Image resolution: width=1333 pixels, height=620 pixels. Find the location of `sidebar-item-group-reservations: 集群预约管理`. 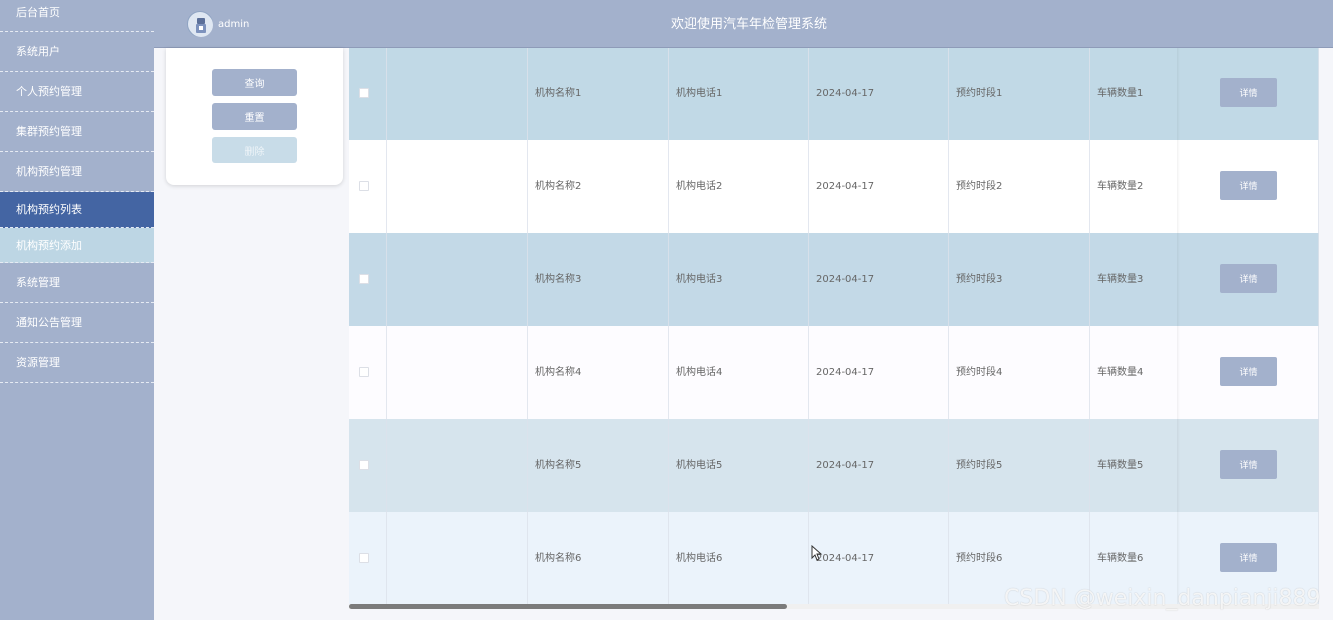

sidebar-item-group-reservations: 集群预约管理 is located at coordinates (77, 132).